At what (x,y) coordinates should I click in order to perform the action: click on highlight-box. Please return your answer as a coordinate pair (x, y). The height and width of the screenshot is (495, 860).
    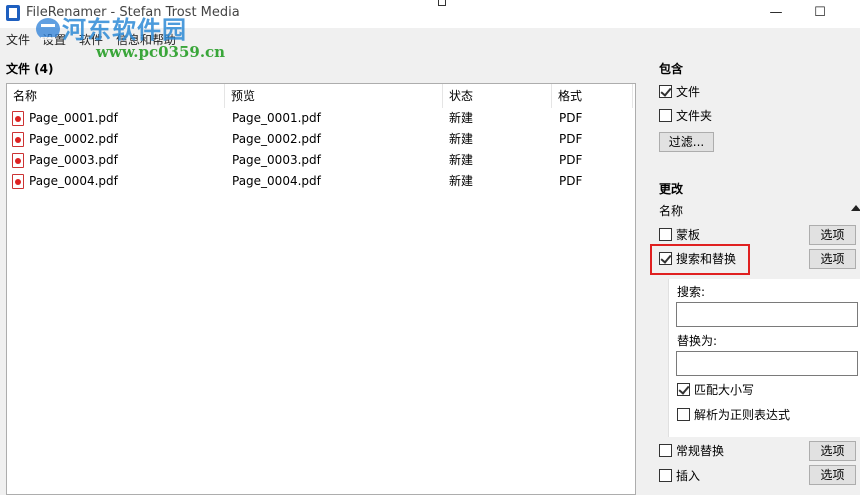
    Looking at the image, I should click on (700, 259).